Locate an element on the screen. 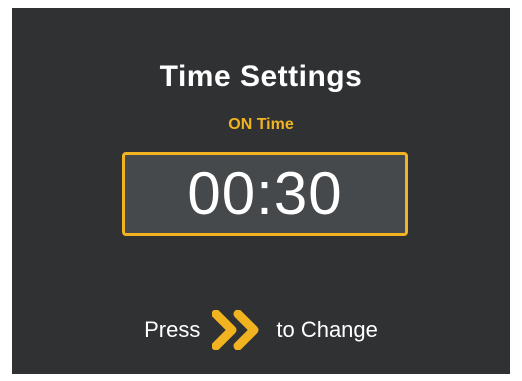  hint-prefix: Press is located at coordinates (172, 329).